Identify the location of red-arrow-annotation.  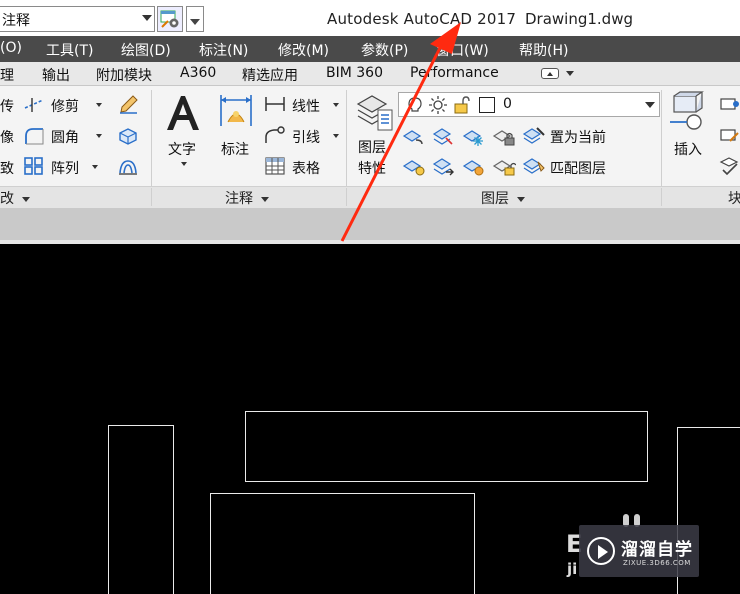
(400, 132).